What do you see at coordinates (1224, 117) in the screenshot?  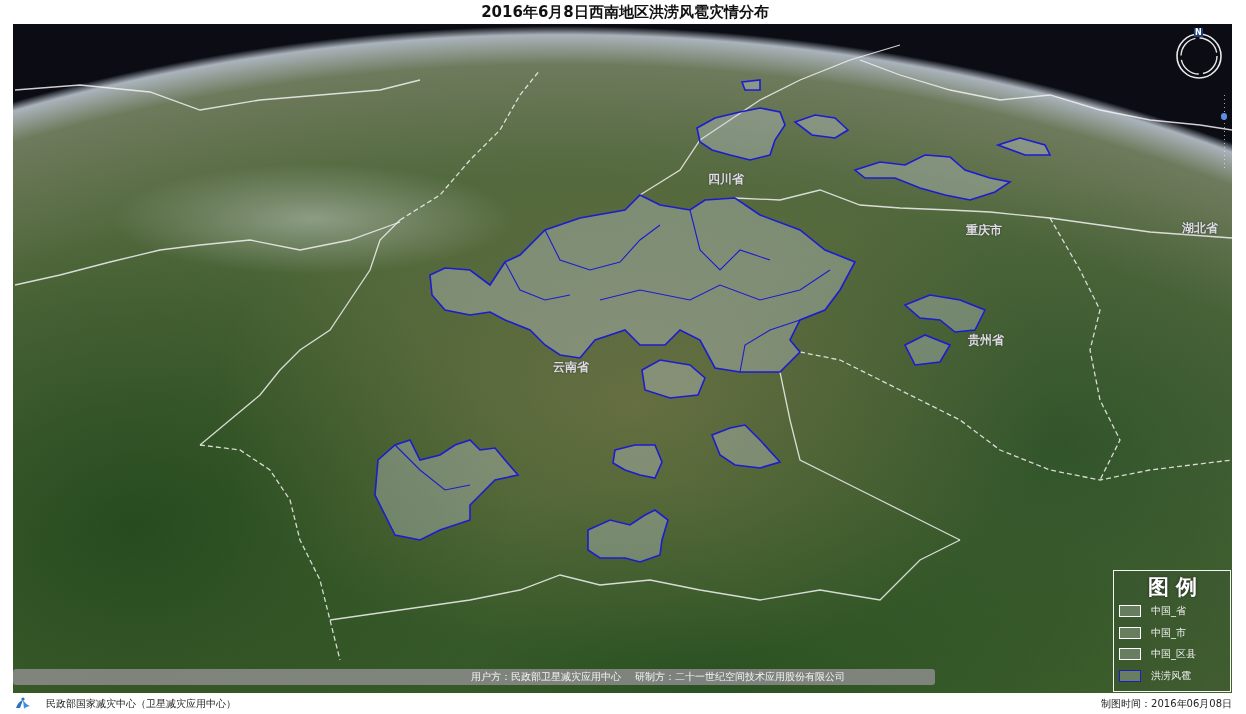 I see `zoom-slider-thumb` at bounding box center [1224, 117].